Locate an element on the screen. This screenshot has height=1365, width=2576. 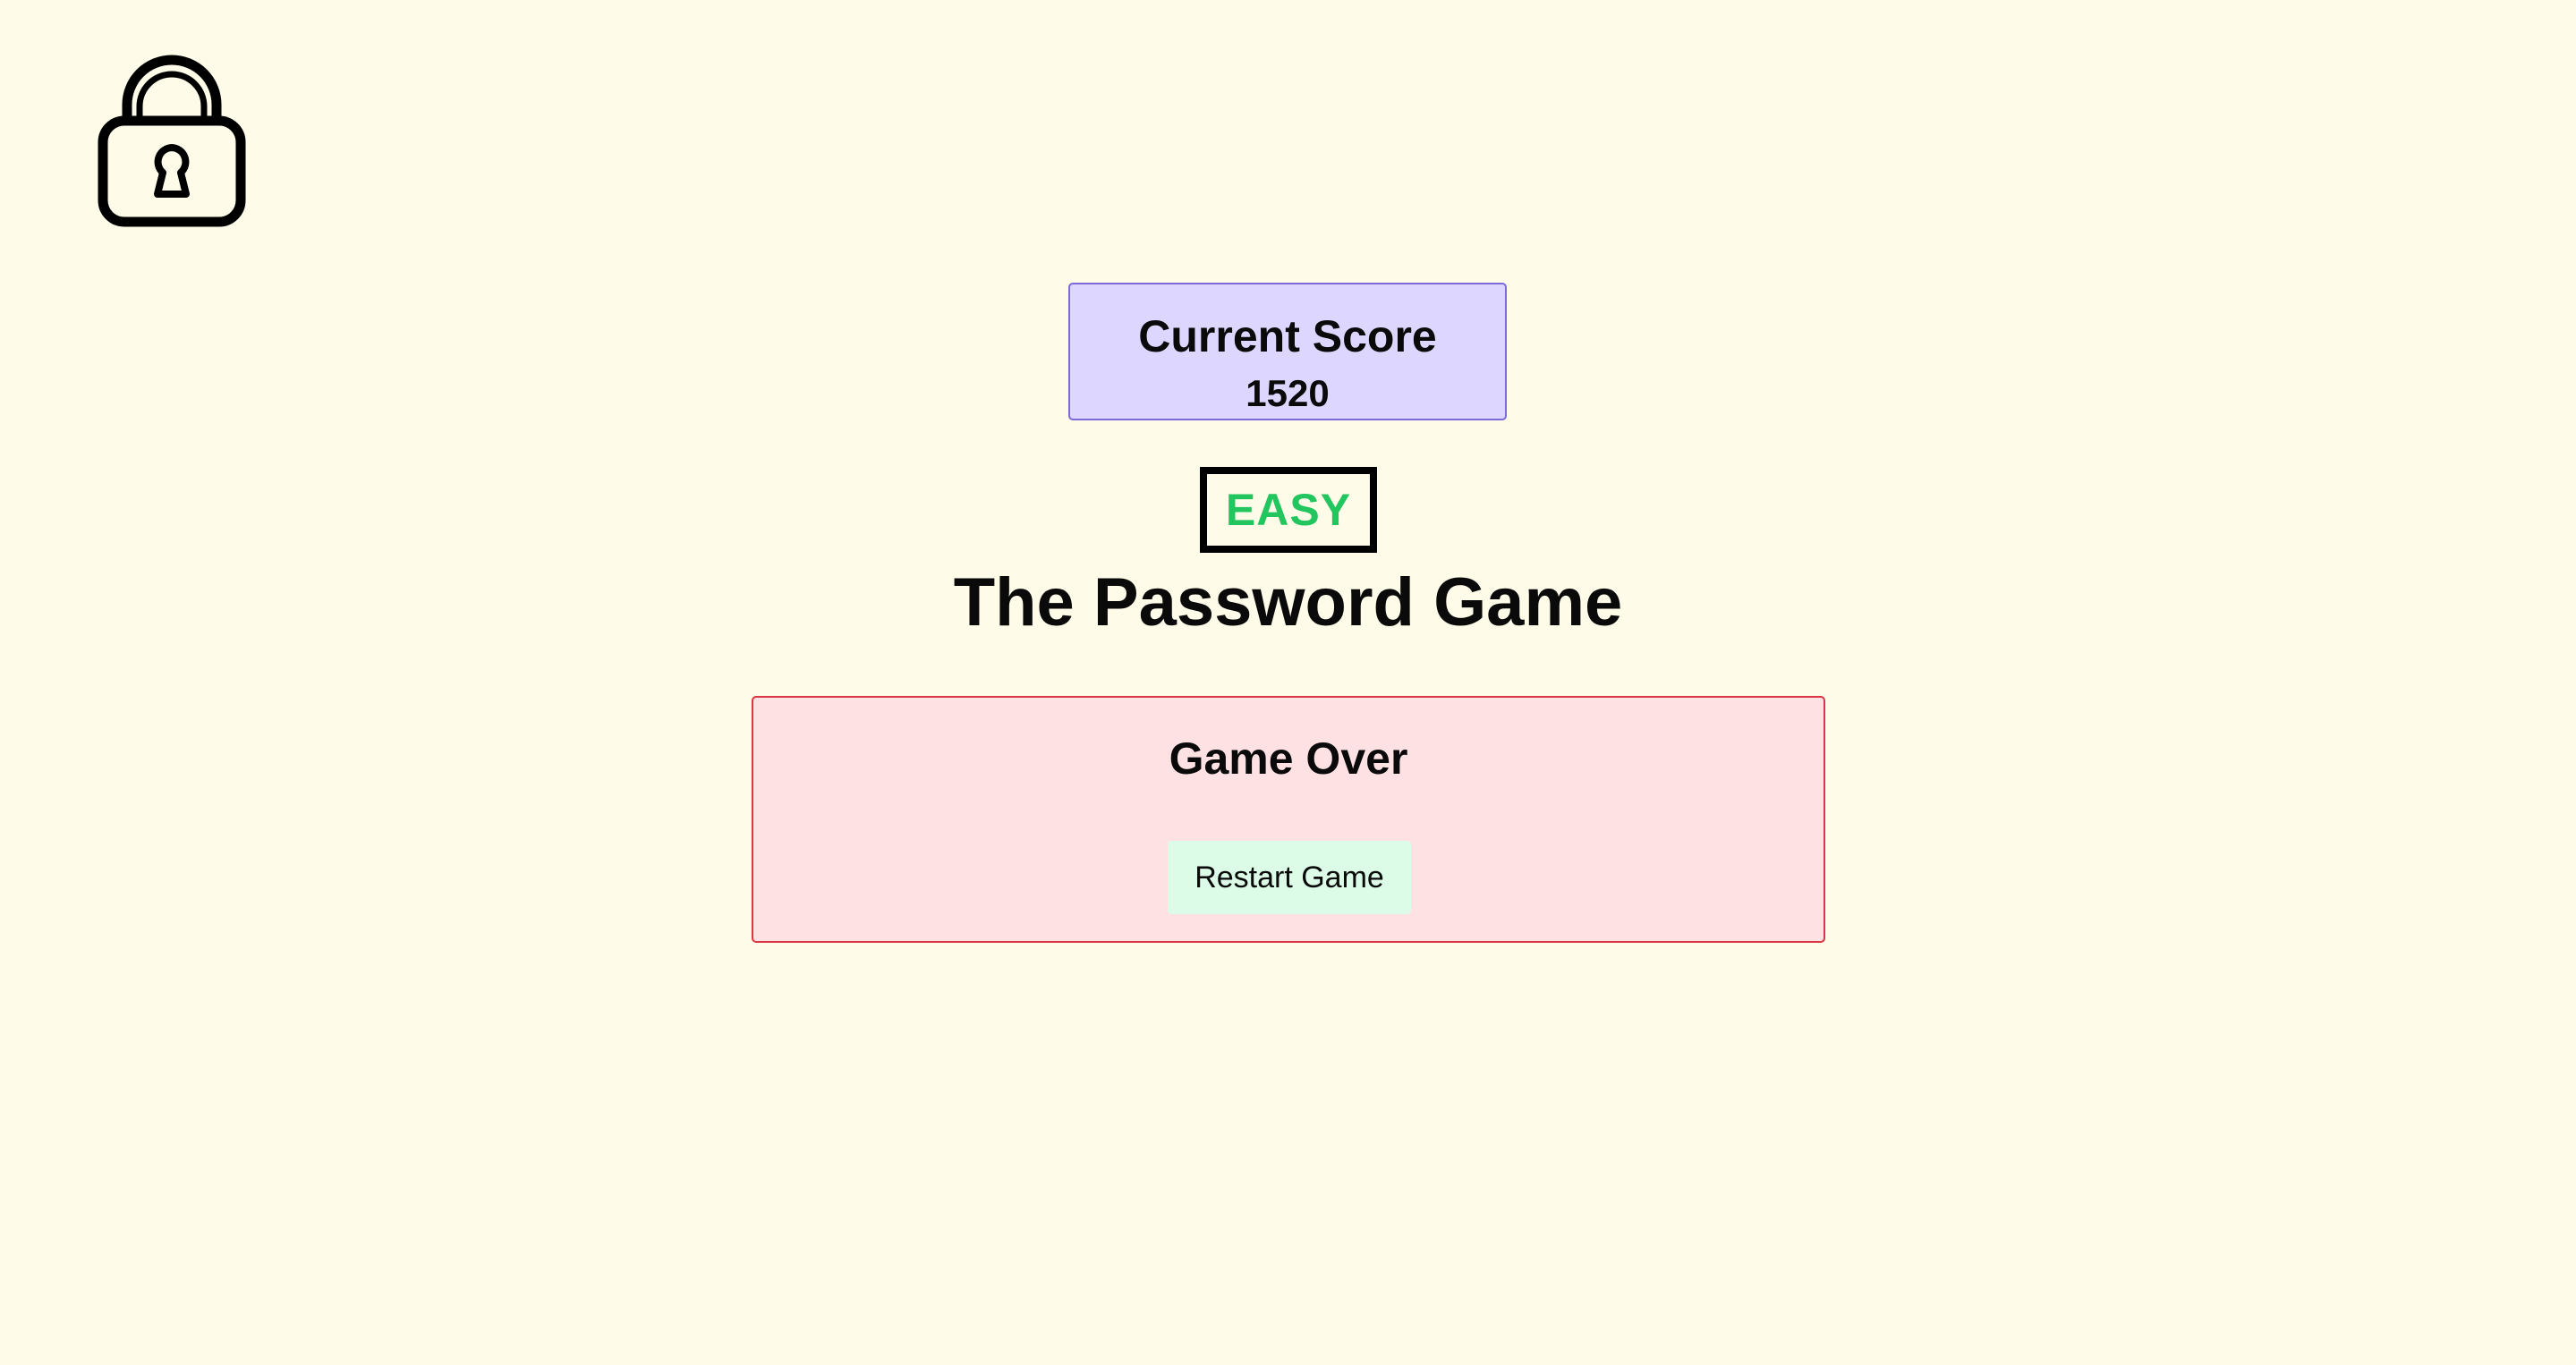
score-title: Current Score is located at coordinates (1287, 336).